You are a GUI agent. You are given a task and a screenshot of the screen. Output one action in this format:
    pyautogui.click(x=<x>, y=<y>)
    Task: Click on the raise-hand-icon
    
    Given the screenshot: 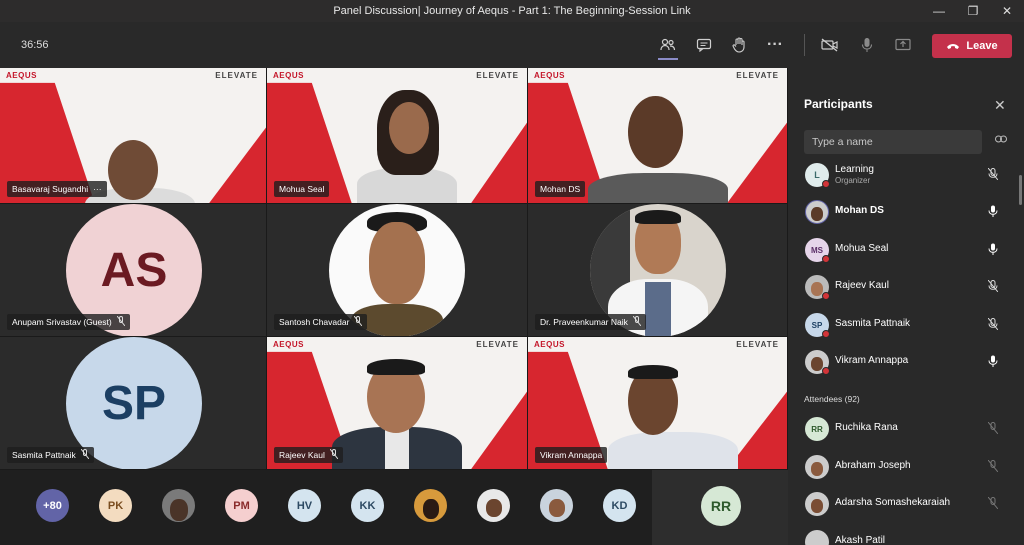 What is the action you would take?
    pyautogui.click(x=739, y=45)
    